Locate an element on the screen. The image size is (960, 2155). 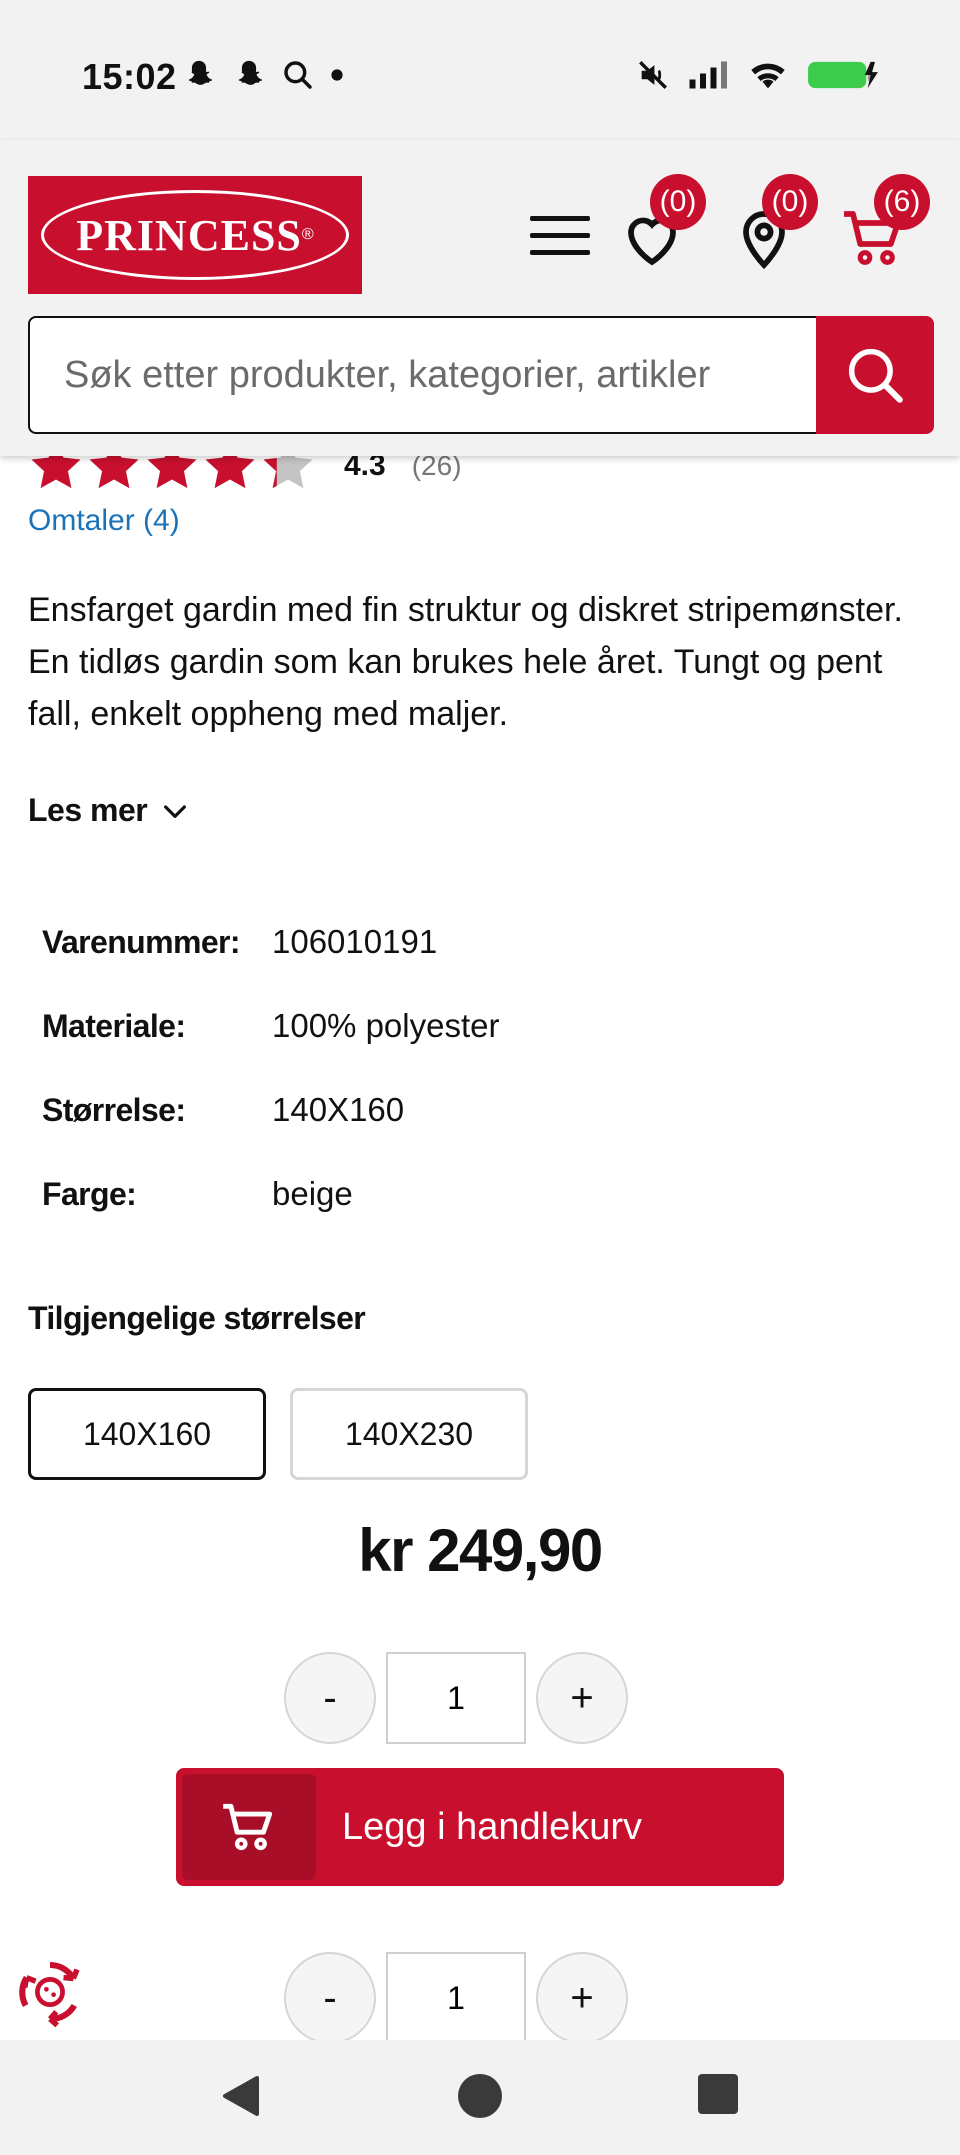
sizes-heading: Tilgjengelige størrelser is located at coordinates (197, 1318).